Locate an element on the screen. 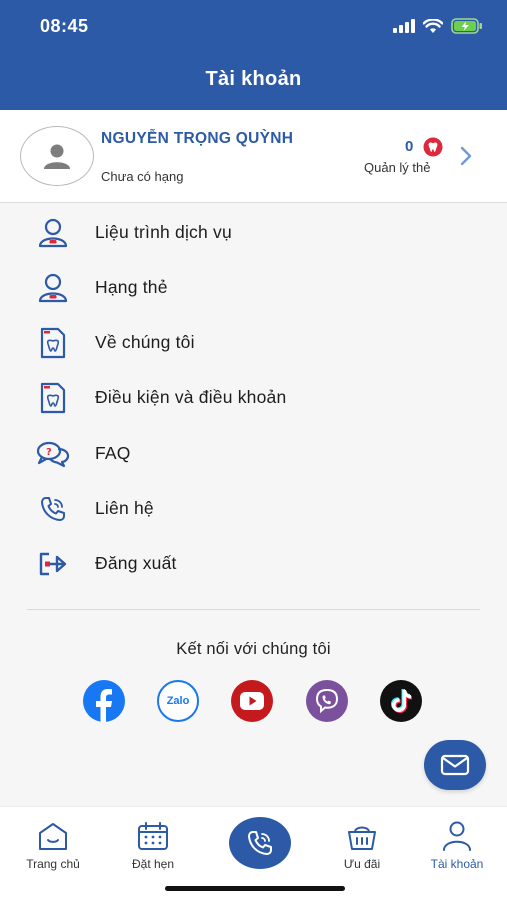 Image resolution: width=507 pixels, height=900 pixels. home-icon is located at coordinates (53, 836).